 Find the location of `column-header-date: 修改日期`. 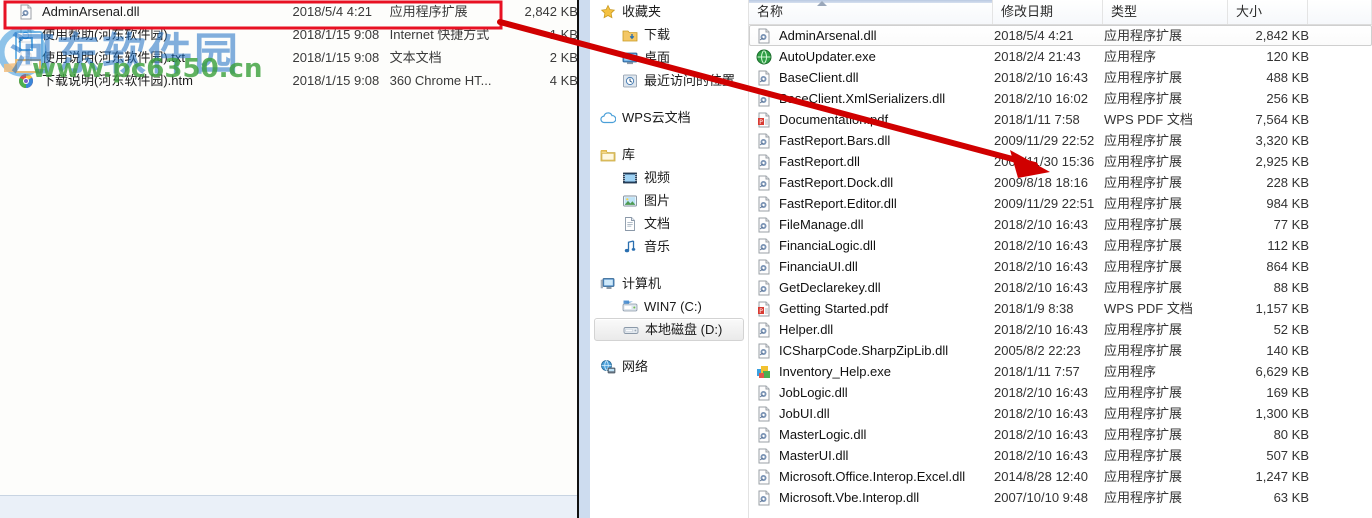

column-header-date: 修改日期 is located at coordinates (1048, 12).